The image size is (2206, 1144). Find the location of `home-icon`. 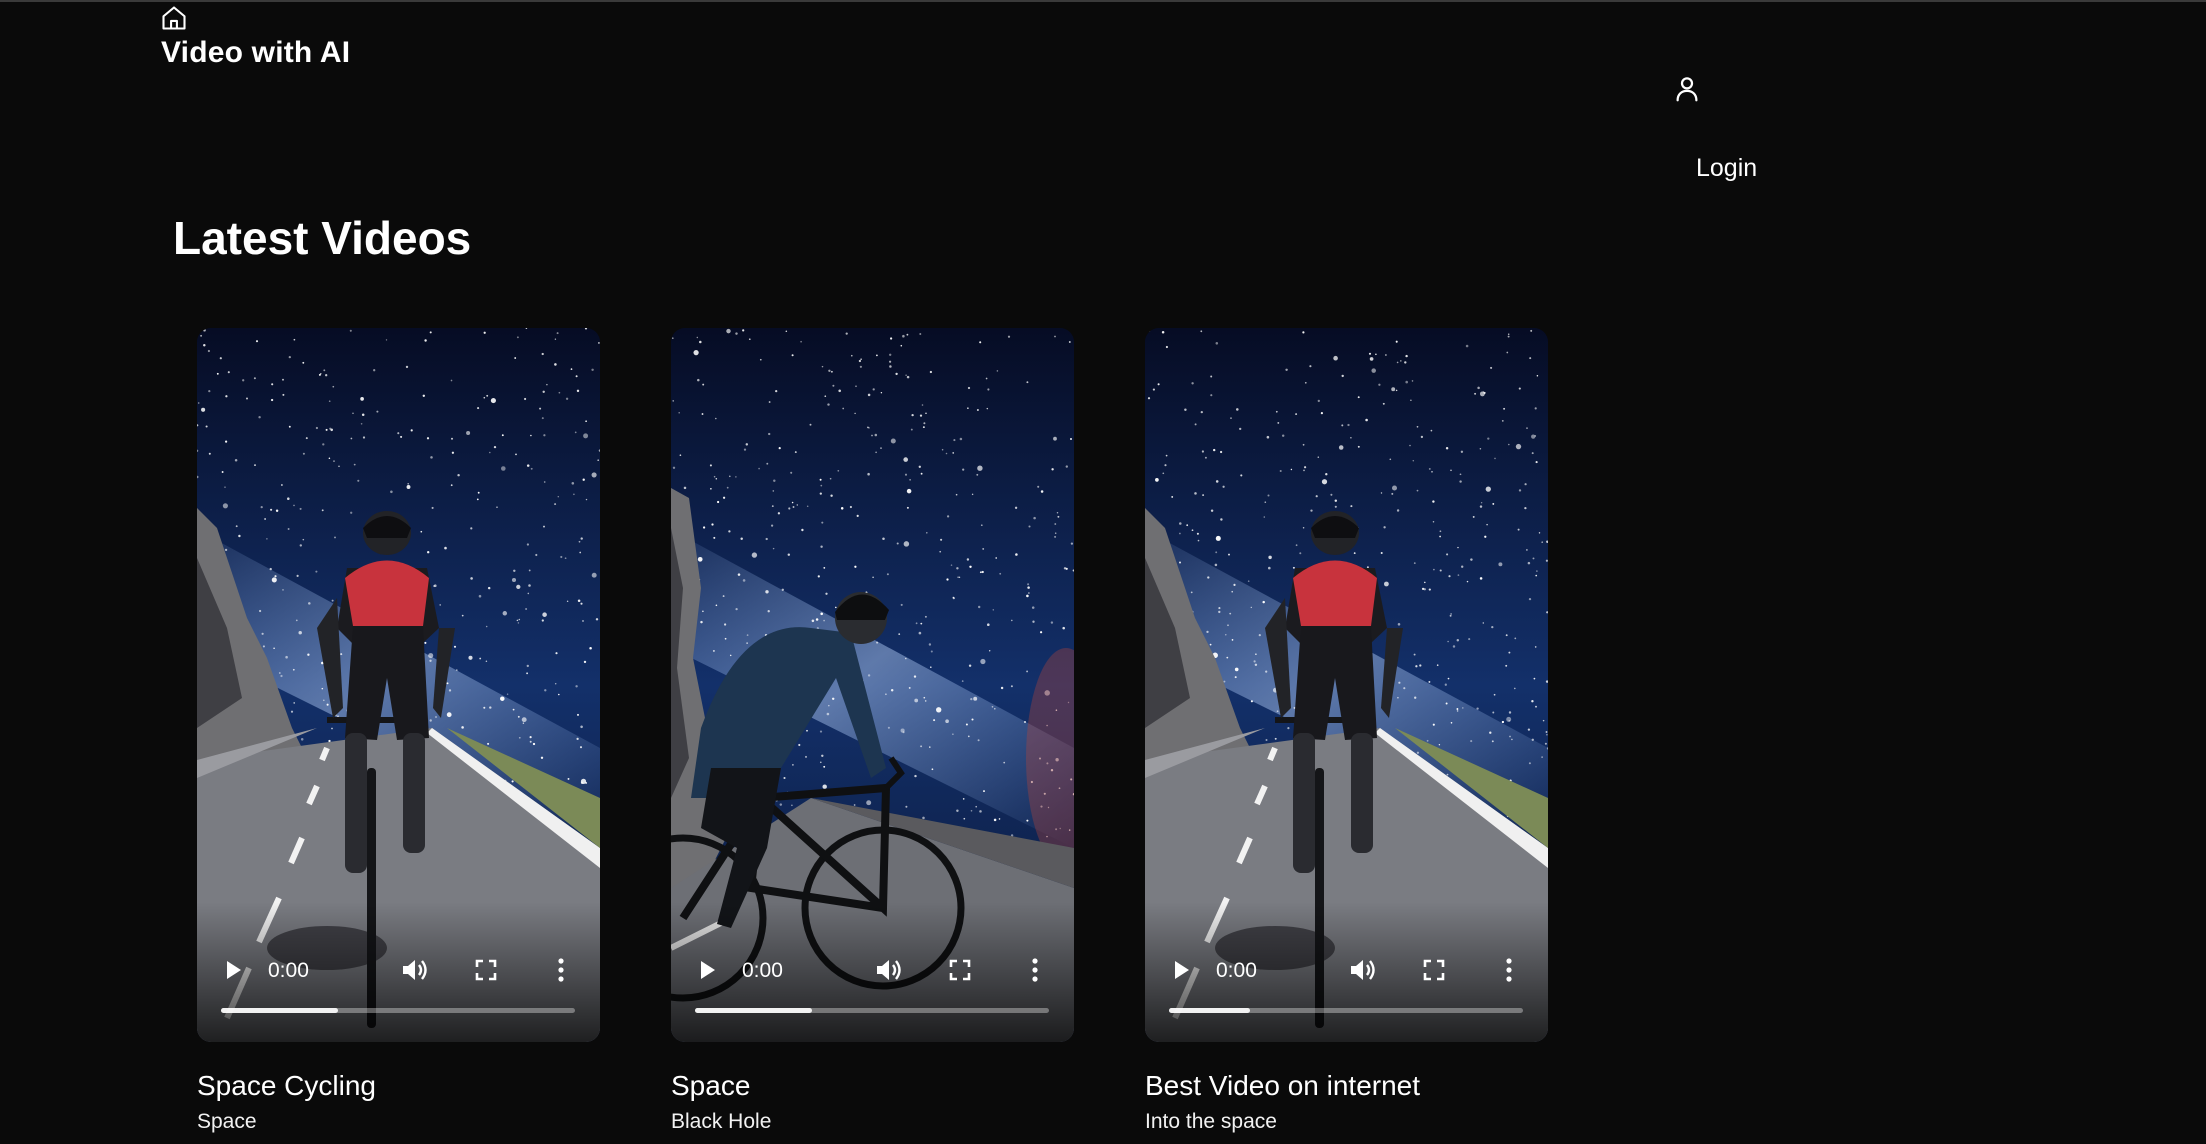

home-icon is located at coordinates (174, 18).